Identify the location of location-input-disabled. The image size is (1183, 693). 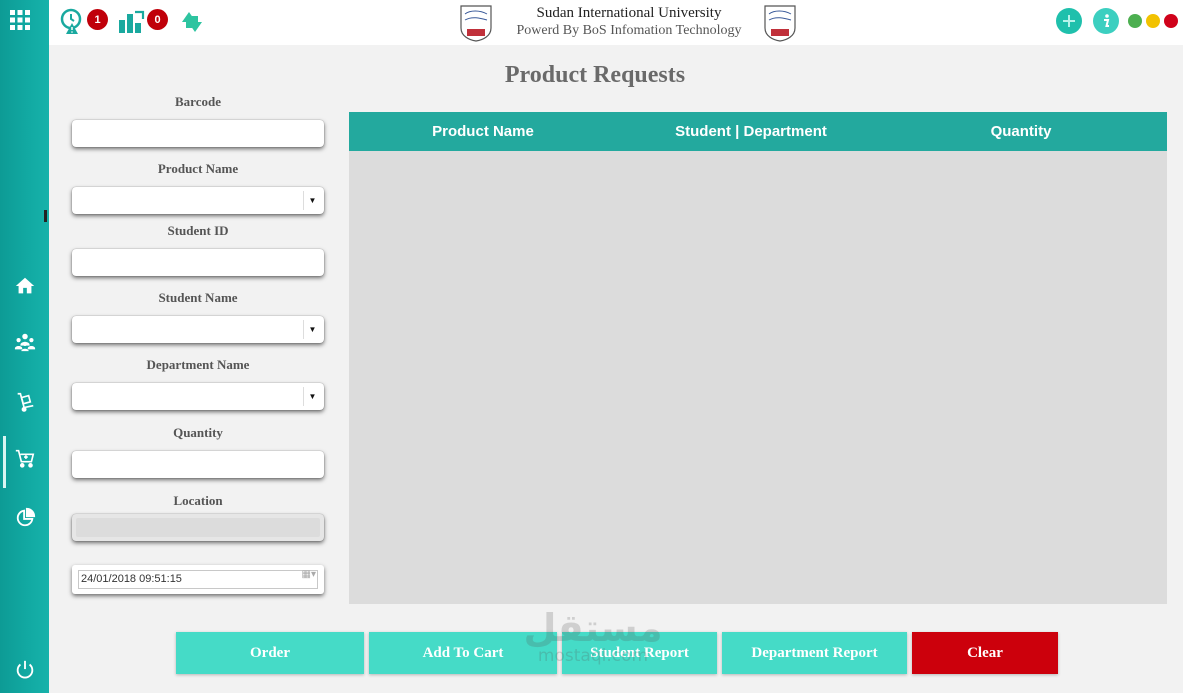
(198, 527).